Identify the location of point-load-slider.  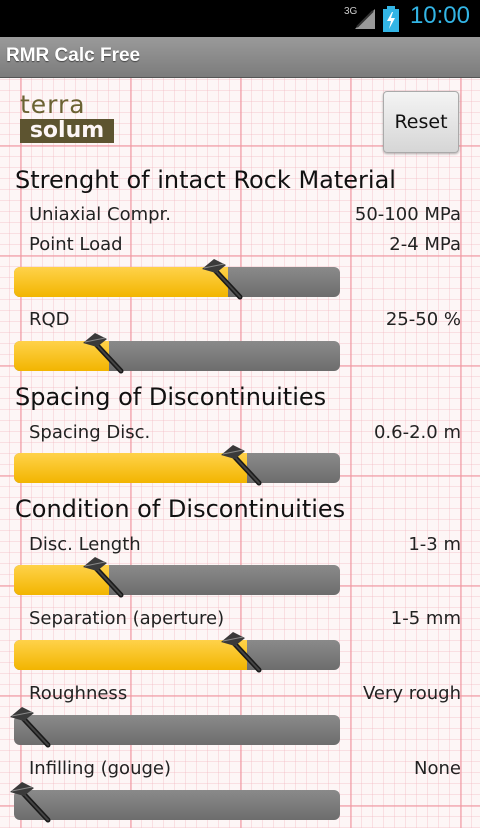
(177, 279).